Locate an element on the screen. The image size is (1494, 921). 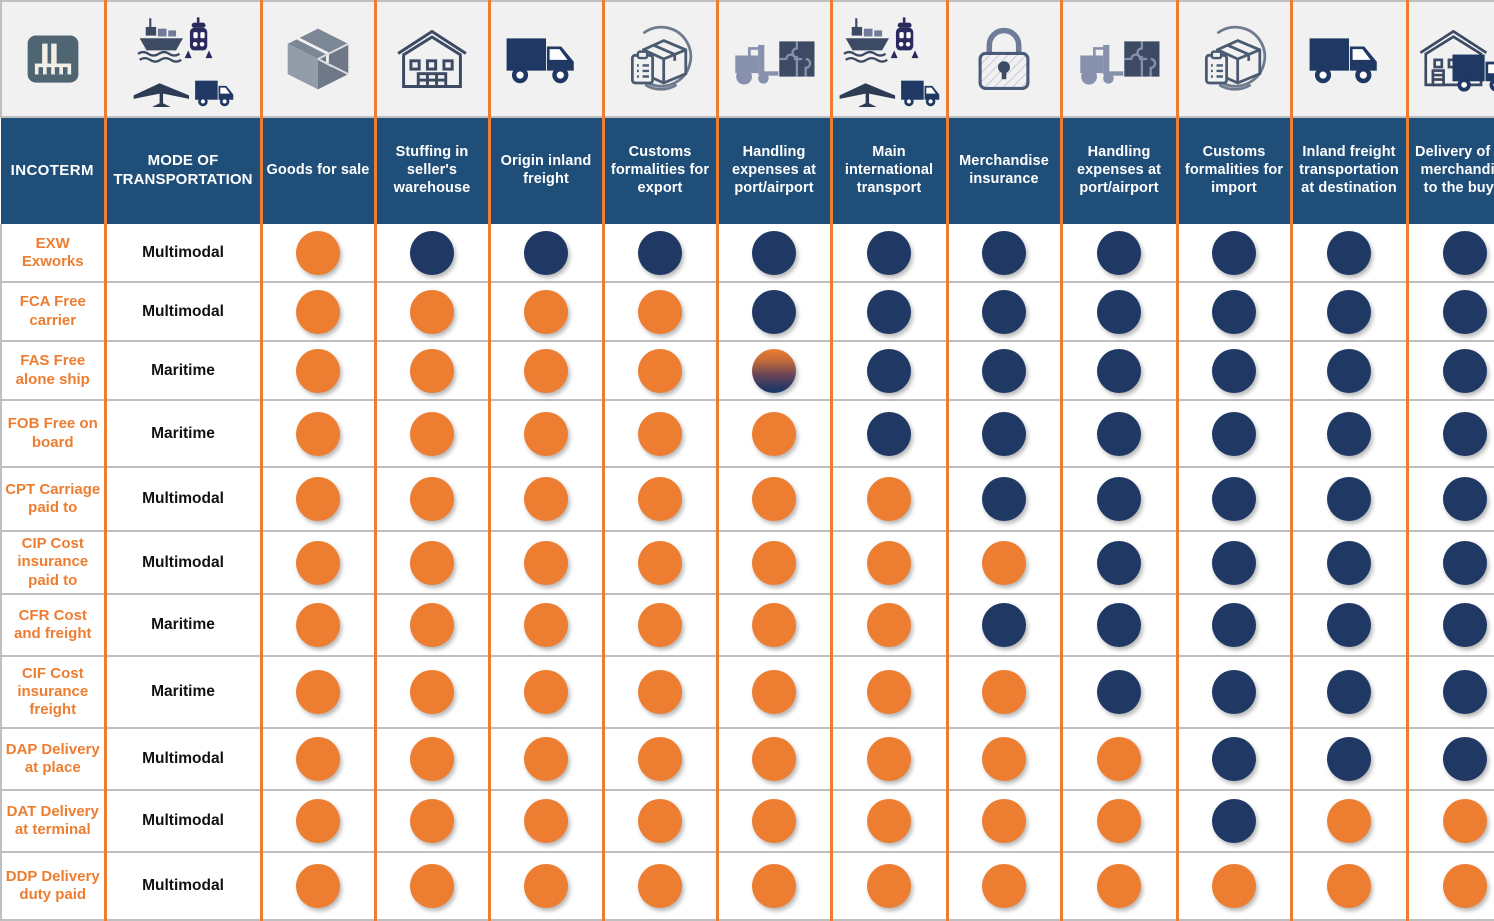
incoterm-label: FCA Free carrier is located at coordinates (53, 312).